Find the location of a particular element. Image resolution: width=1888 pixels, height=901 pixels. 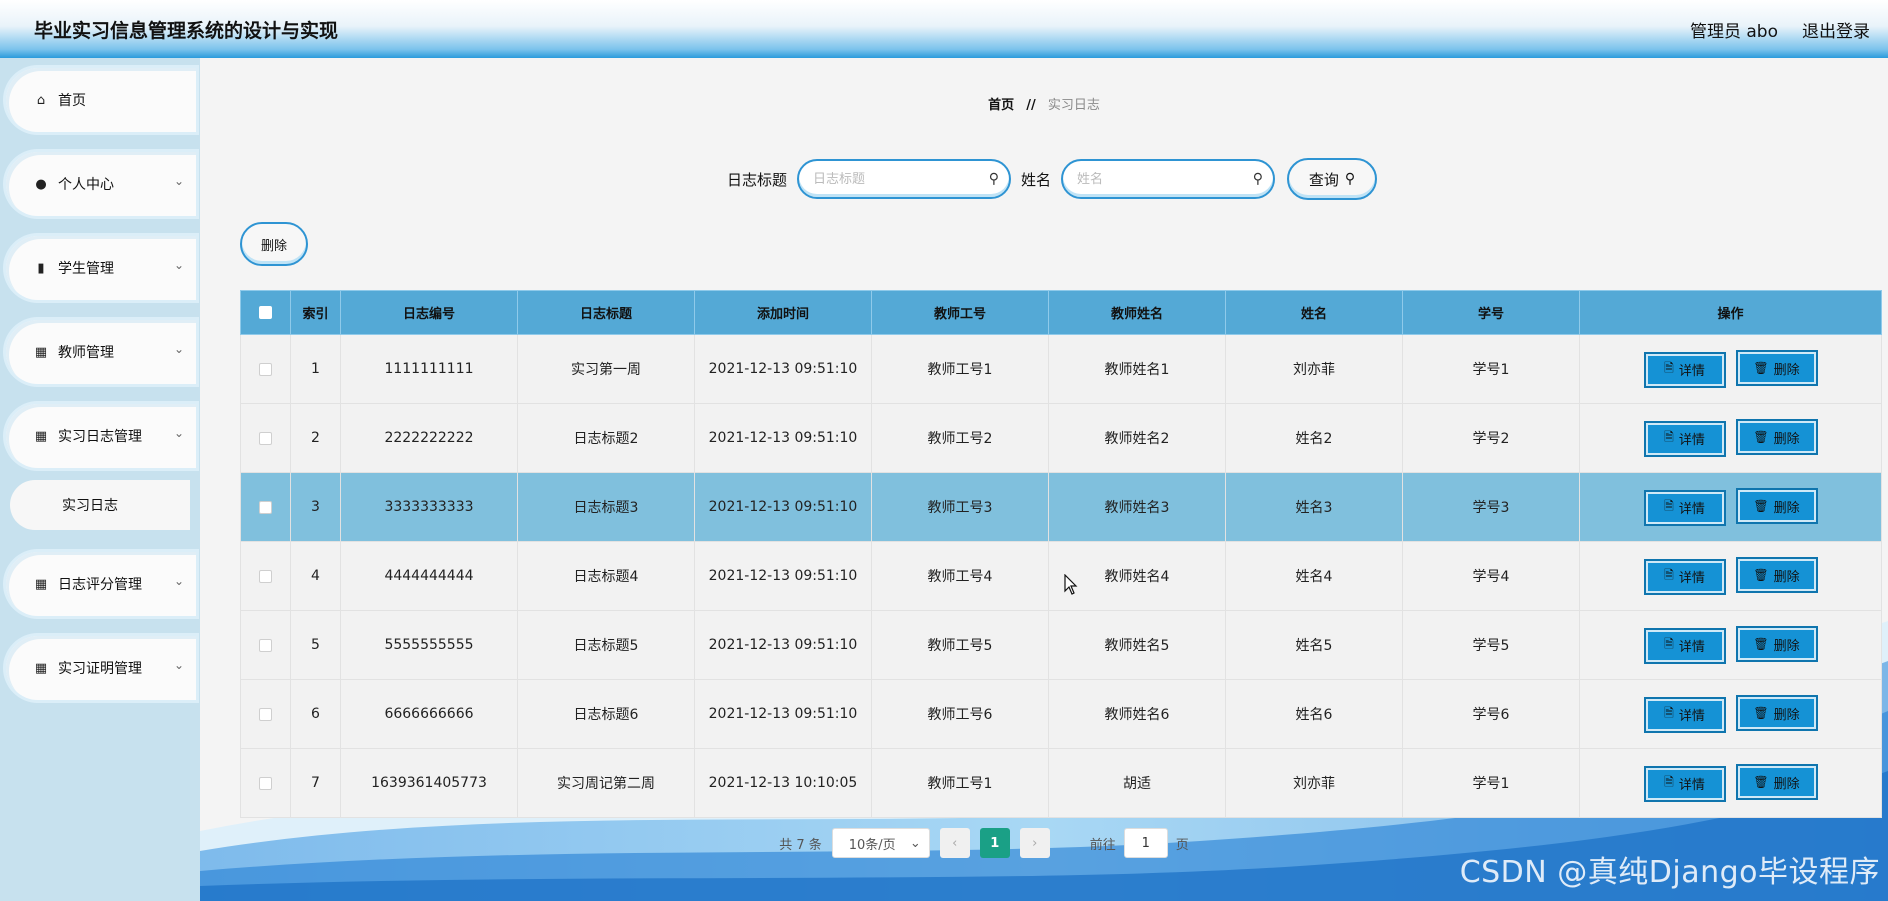

sidebar-item-label: 个人中心 is located at coordinates (86, 185).